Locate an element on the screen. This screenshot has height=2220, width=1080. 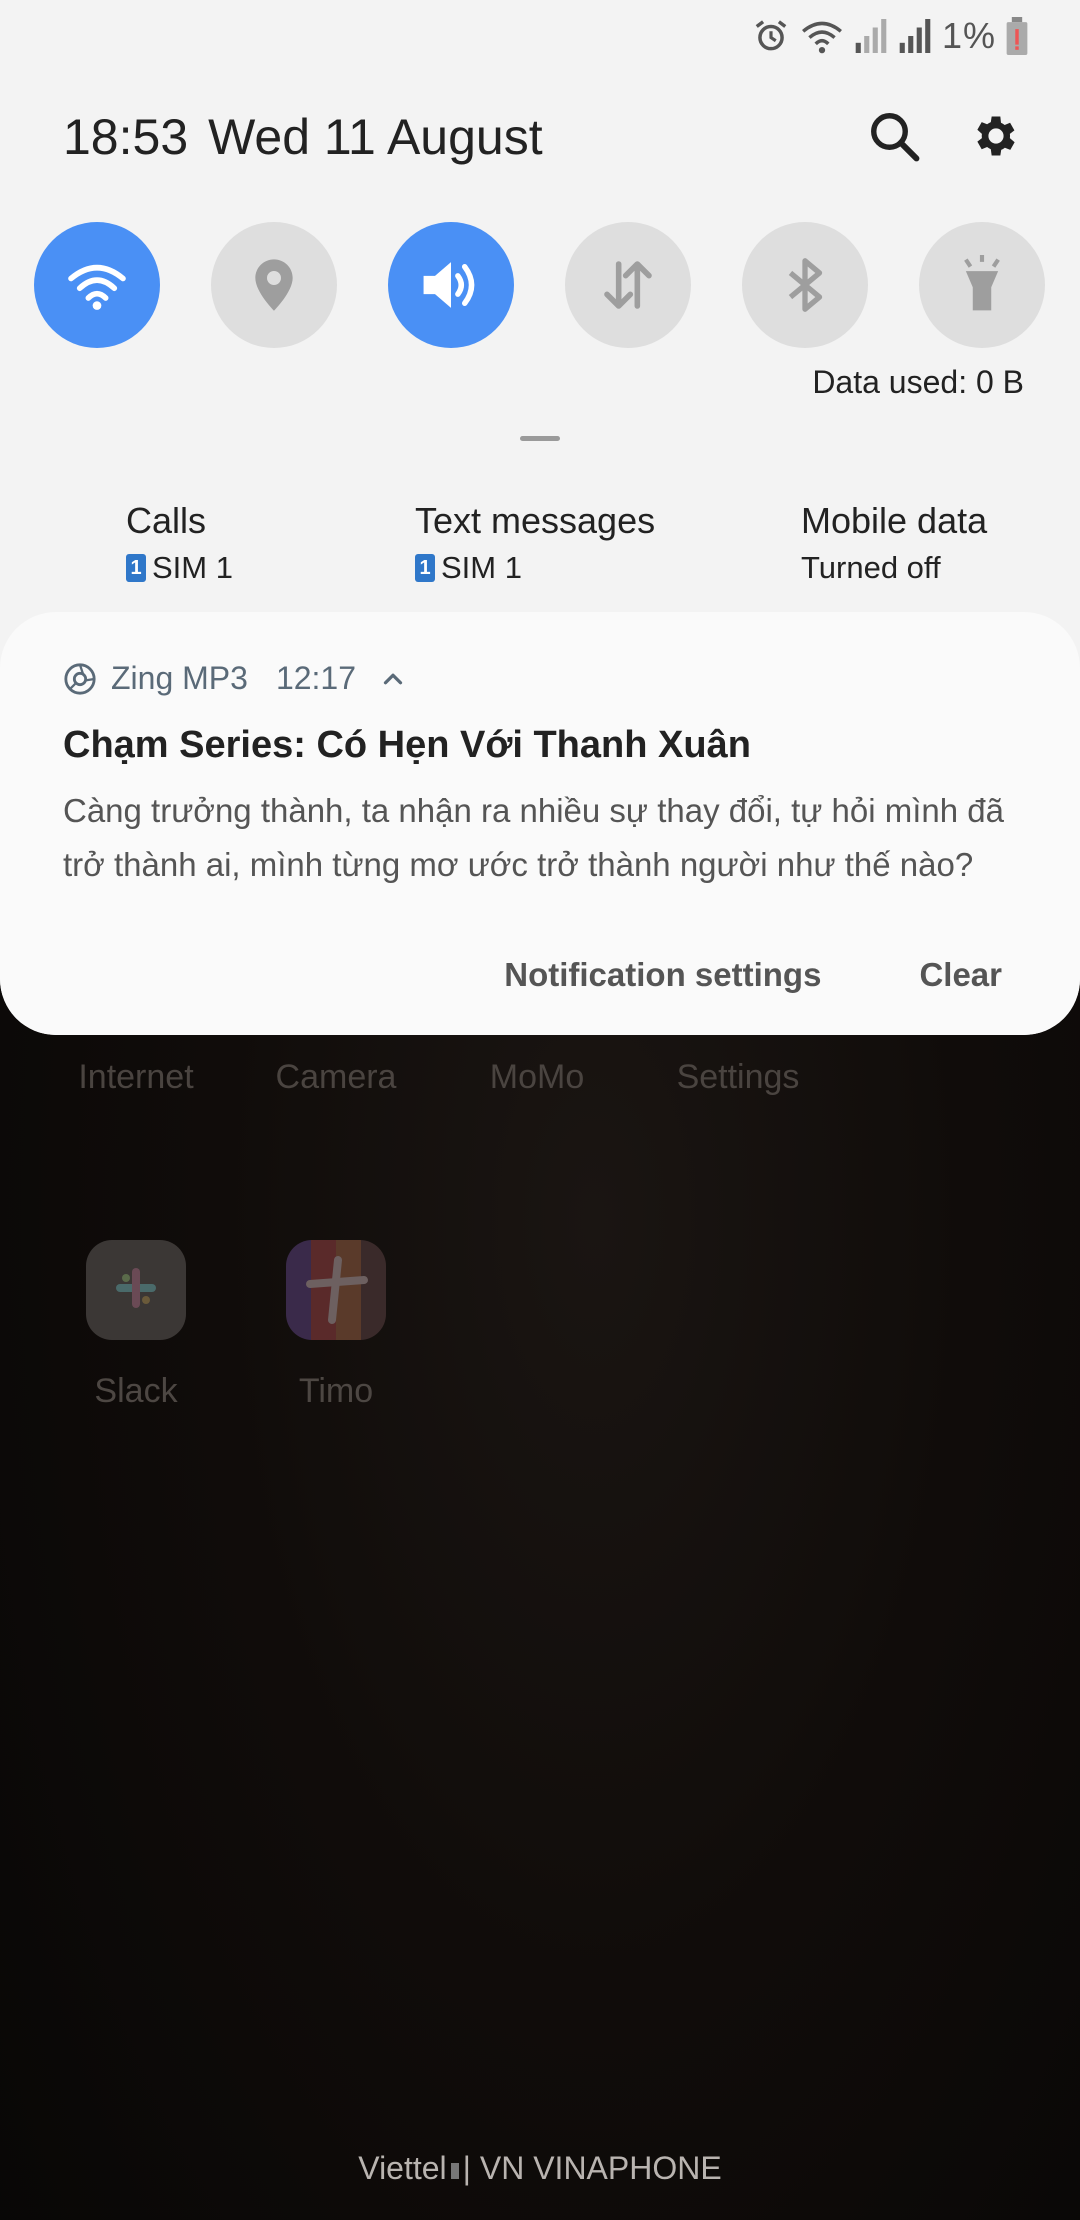
sim-calls-title: Calls is located at coordinates (166, 520).